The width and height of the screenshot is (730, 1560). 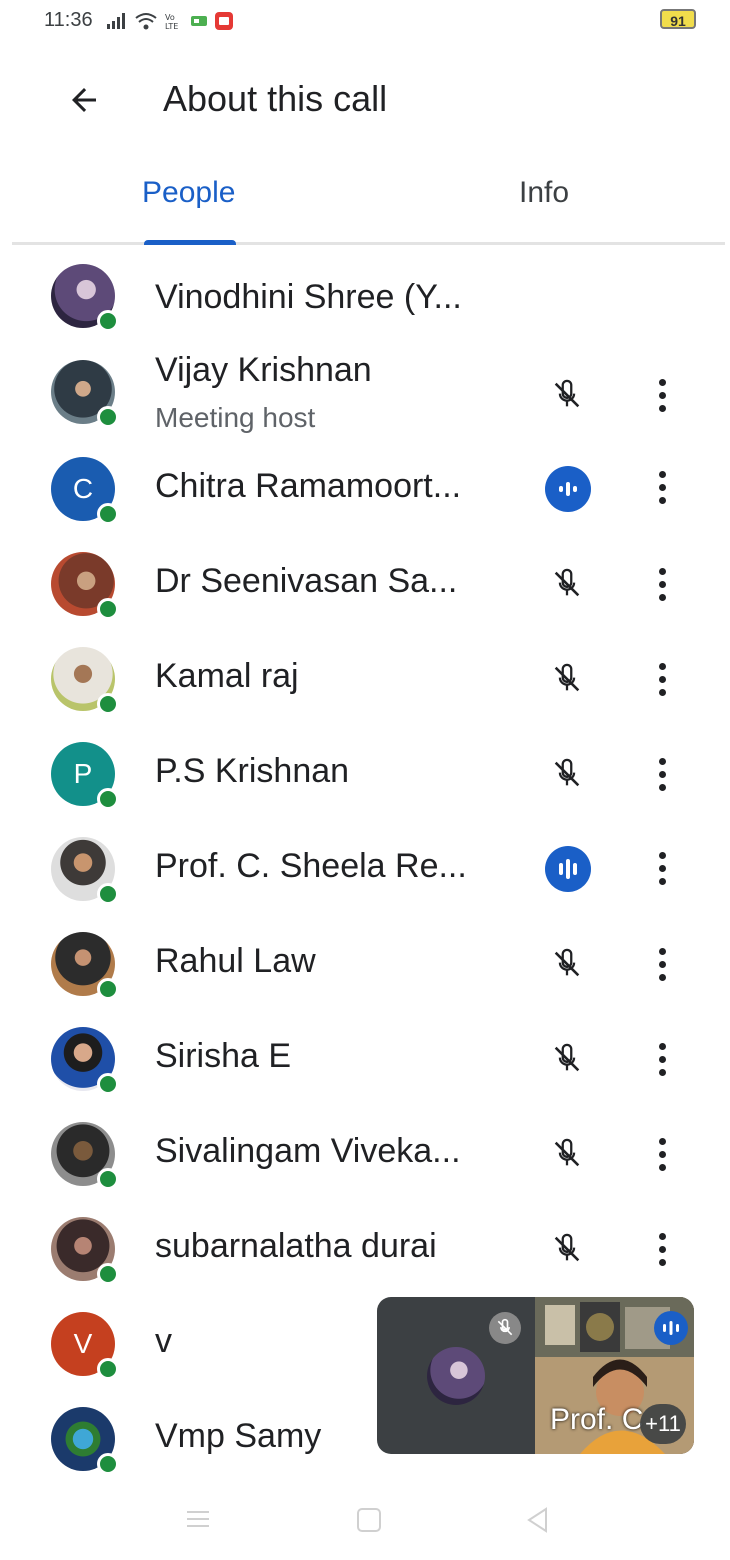 What do you see at coordinates (68, 20) in the screenshot?
I see `status-time: 11:36` at bounding box center [68, 20].